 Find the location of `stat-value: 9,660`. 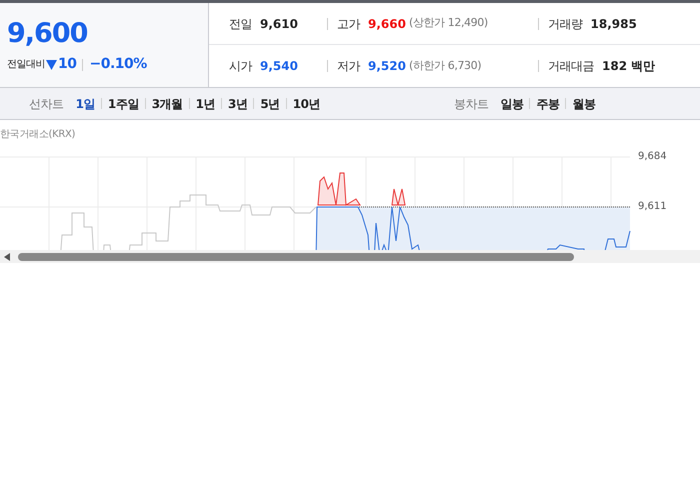

stat-value: 9,660 is located at coordinates (387, 24).